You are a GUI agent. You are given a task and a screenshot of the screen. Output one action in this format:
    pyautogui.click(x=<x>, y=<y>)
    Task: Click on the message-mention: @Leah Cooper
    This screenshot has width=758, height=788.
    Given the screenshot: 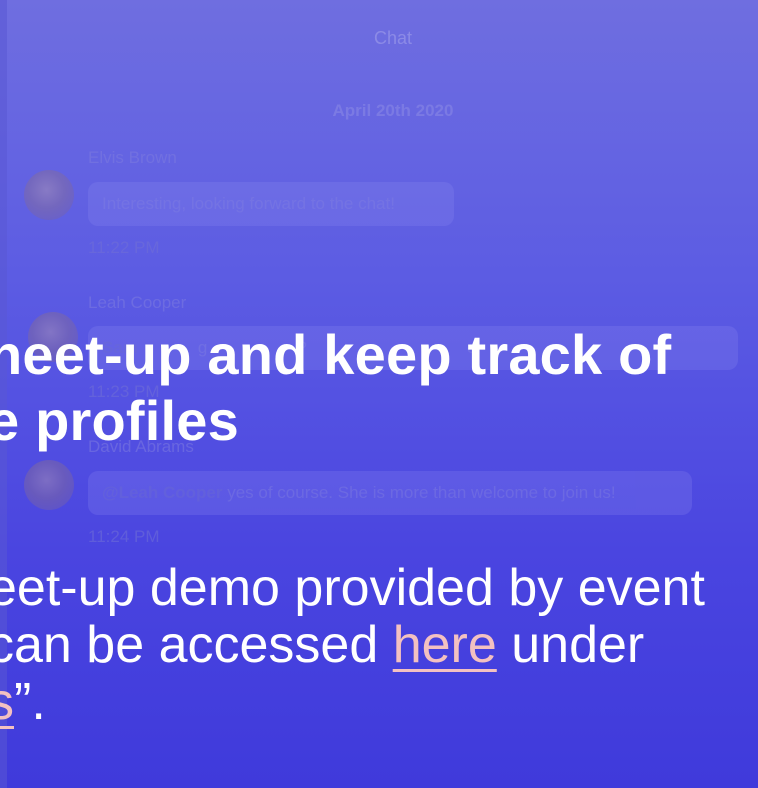 What is the action you would take?
    pyautogui.click(x=162, y=492)
    